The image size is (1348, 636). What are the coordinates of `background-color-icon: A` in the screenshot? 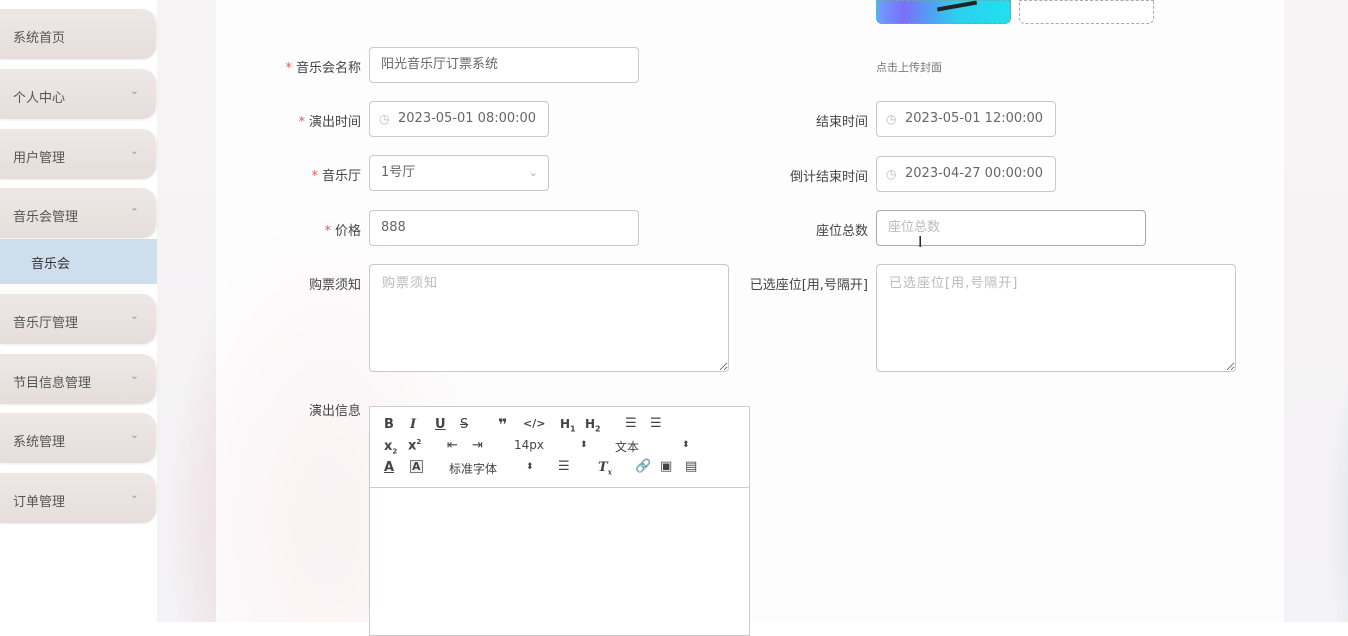 It's located at (416, 466).